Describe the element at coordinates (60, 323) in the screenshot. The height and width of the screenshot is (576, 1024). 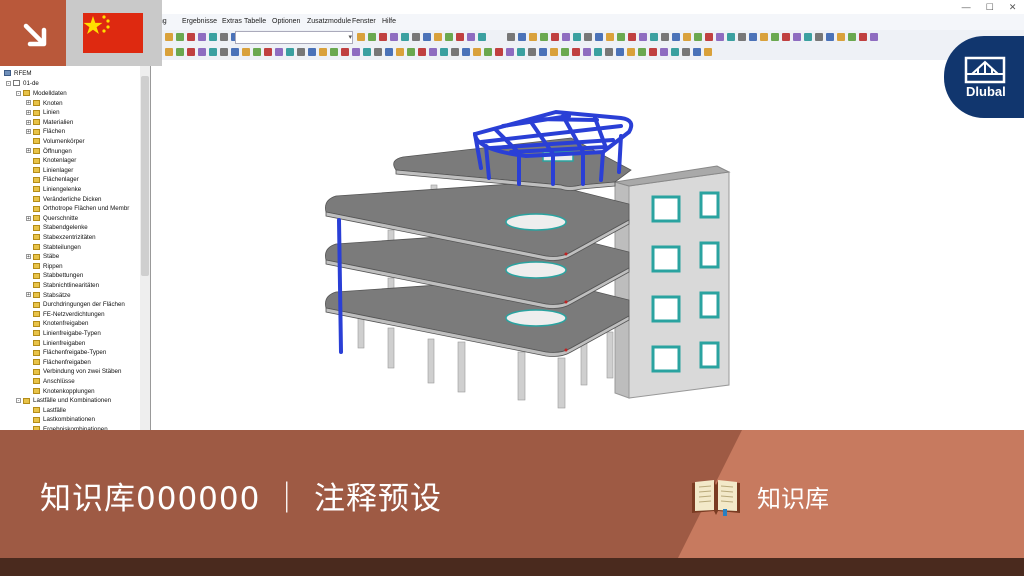
I see `tree-item: Knotenfreigaben` at that location.